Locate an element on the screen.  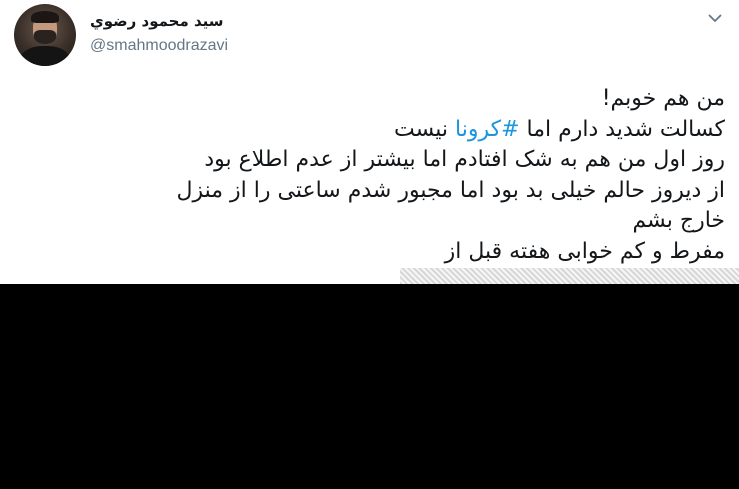
tweet-text-segment: نیست is located at coordinates (424, 129).